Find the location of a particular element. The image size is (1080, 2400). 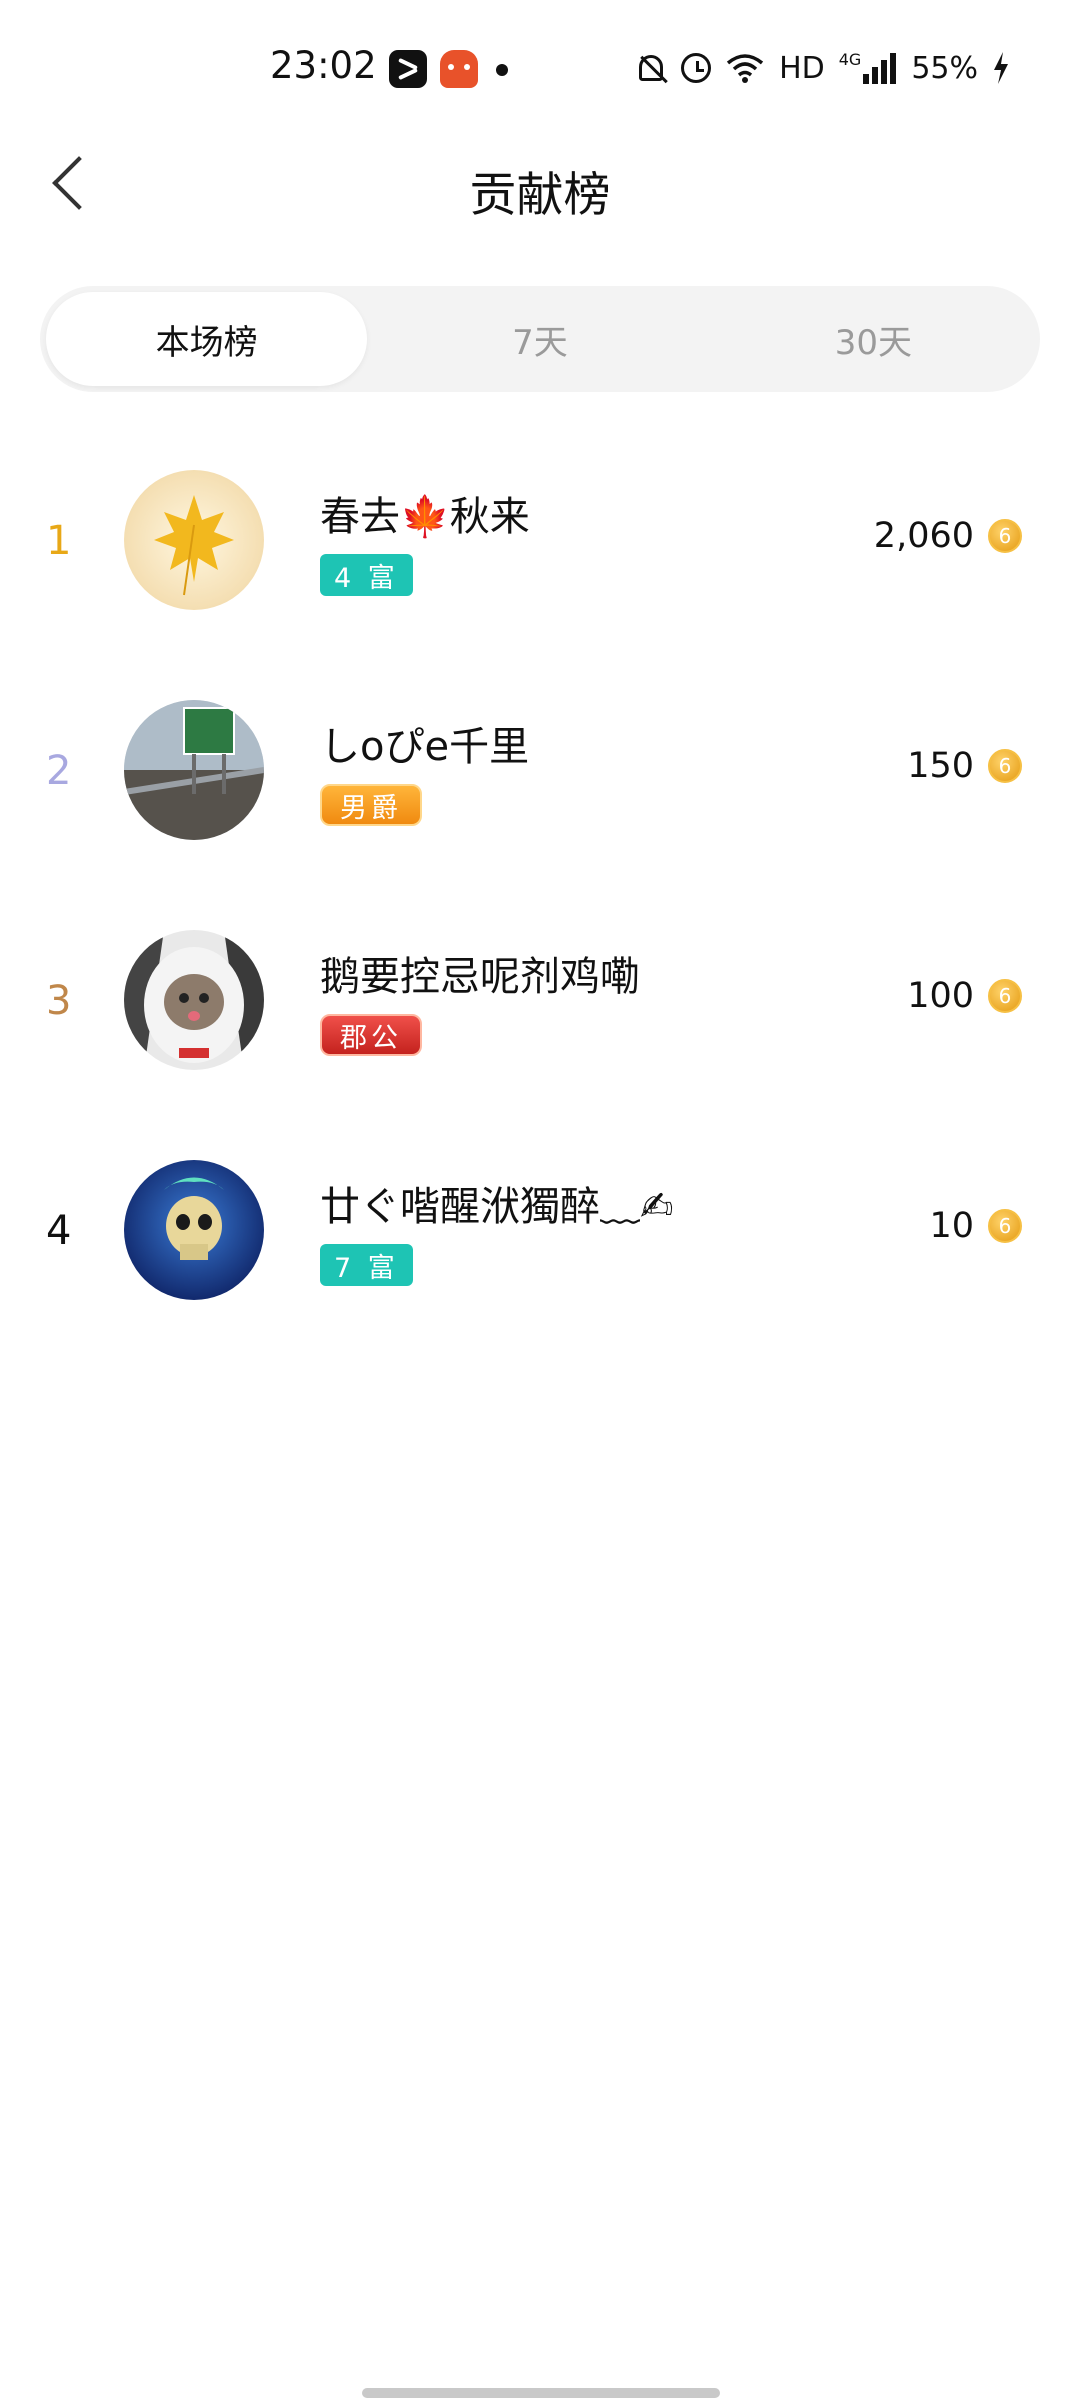

list-item: 2 しoぴe千里 男爵 150 6 is located at coordinates (540, 795).